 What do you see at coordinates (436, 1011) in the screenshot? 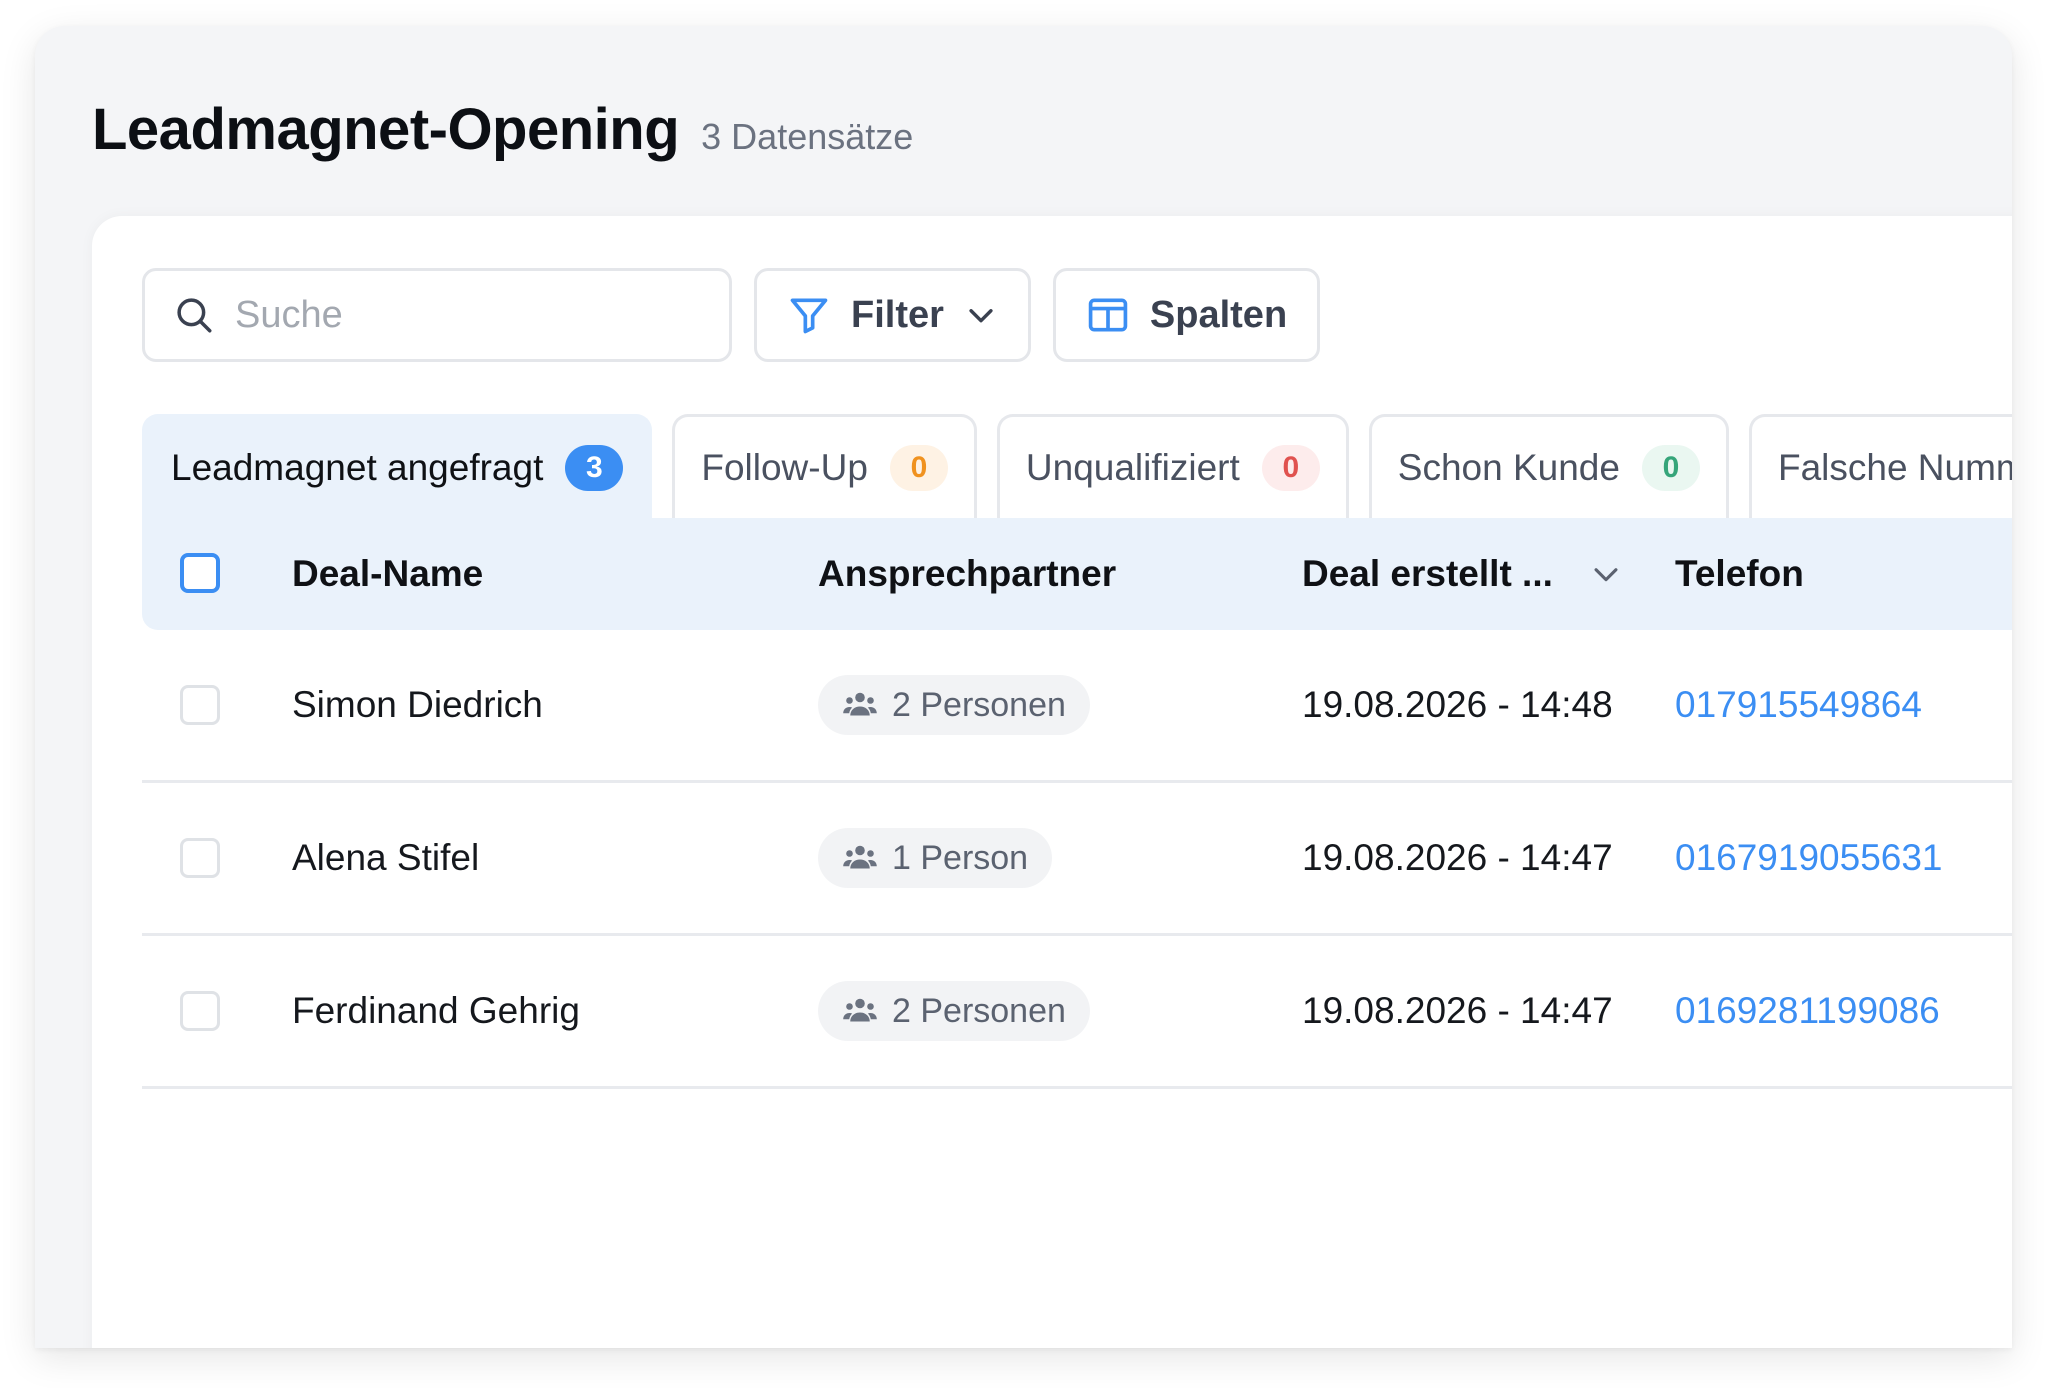
I see `deal-name-cell: Ferdinand Gehrig` at bounding box center [436, 1011].